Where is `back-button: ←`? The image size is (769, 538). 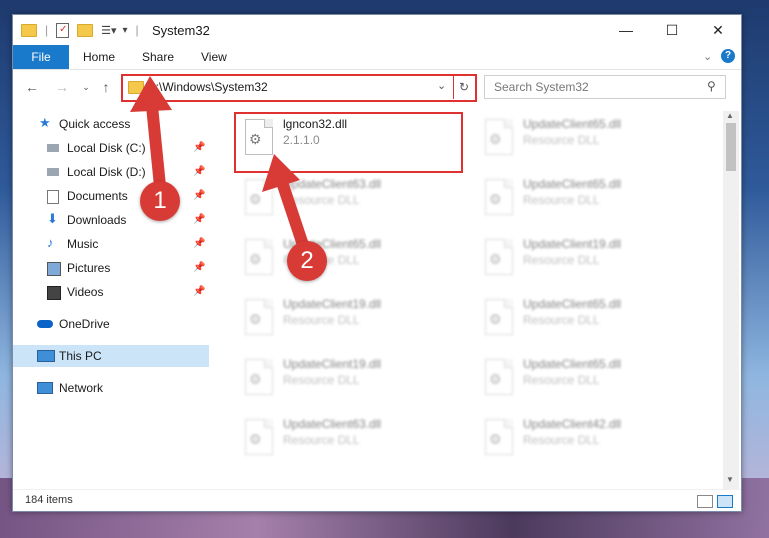 back-button: ← is located at coordinates (32, 87).